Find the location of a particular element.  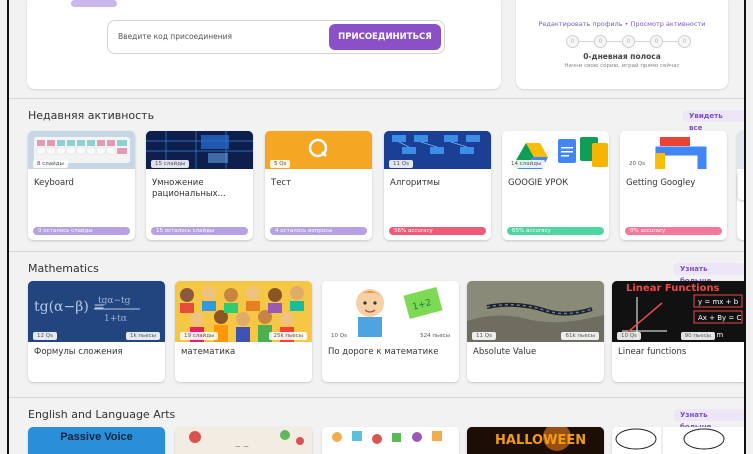

math-card-math: 19 слайды 25k пьесы математика is located at coordinates (243, 331).